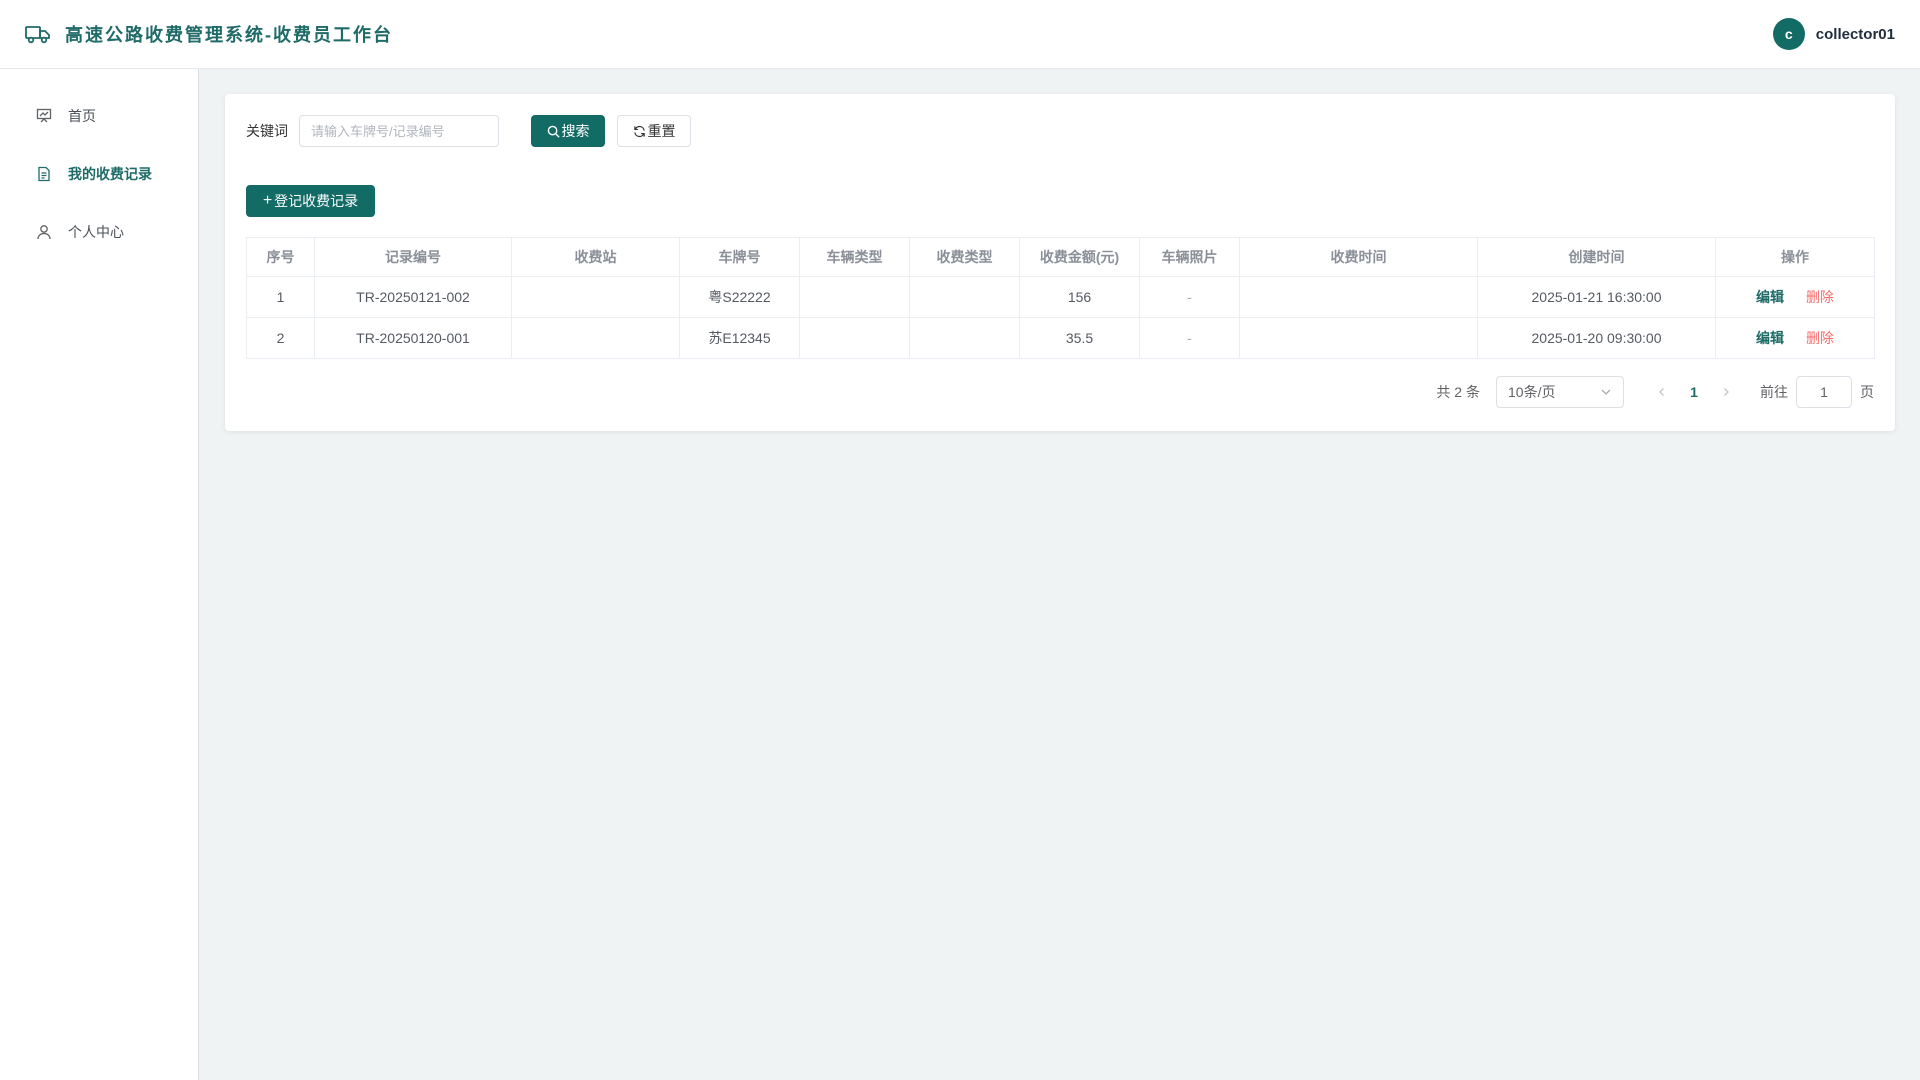  I want to click on brand: 高速公路收费管理系统-收费员工作台, so click(209, 34).